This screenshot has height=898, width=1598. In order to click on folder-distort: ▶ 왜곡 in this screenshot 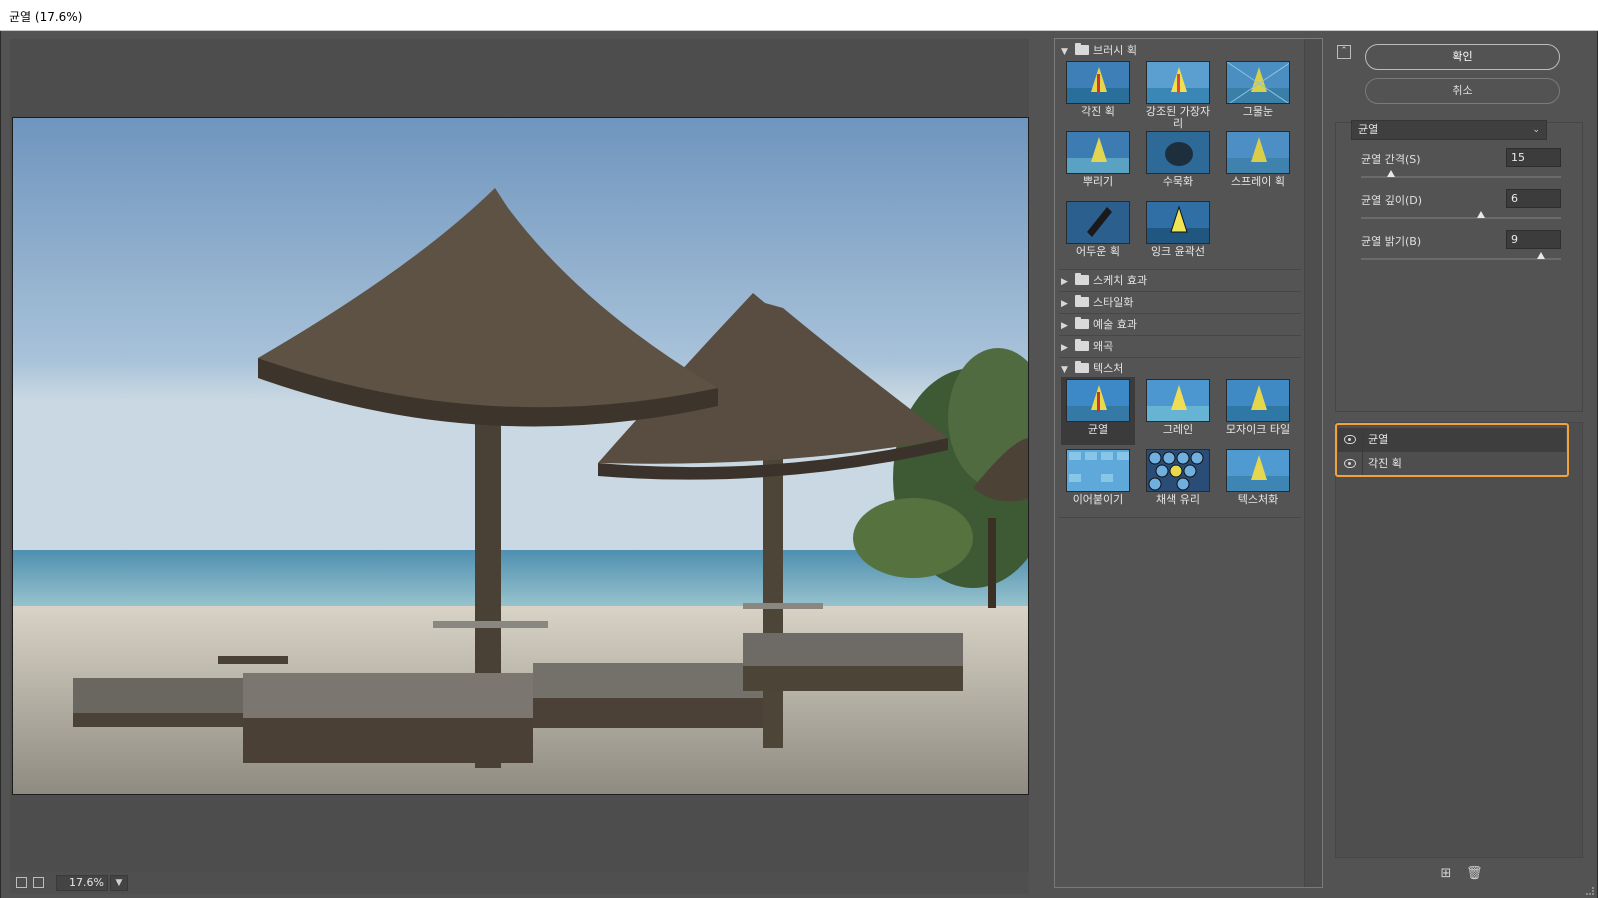, I will do `click(1181, 347)`.